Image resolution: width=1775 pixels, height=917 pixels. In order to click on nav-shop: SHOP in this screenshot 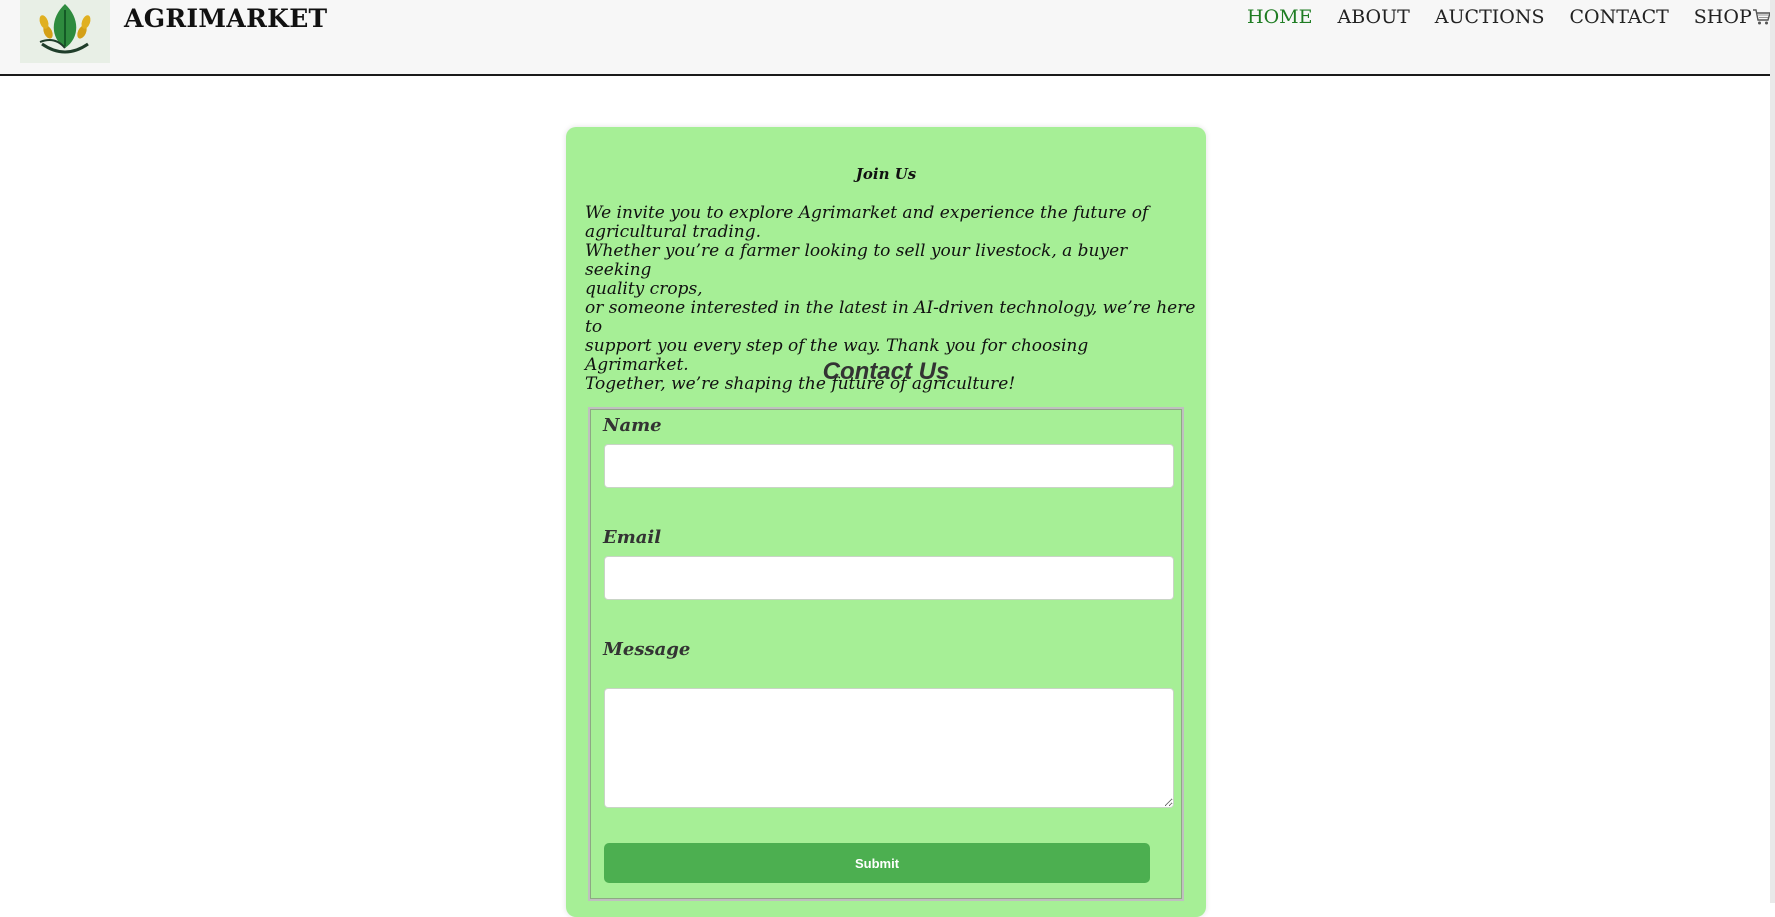, I will do `click(1733, 17)`.